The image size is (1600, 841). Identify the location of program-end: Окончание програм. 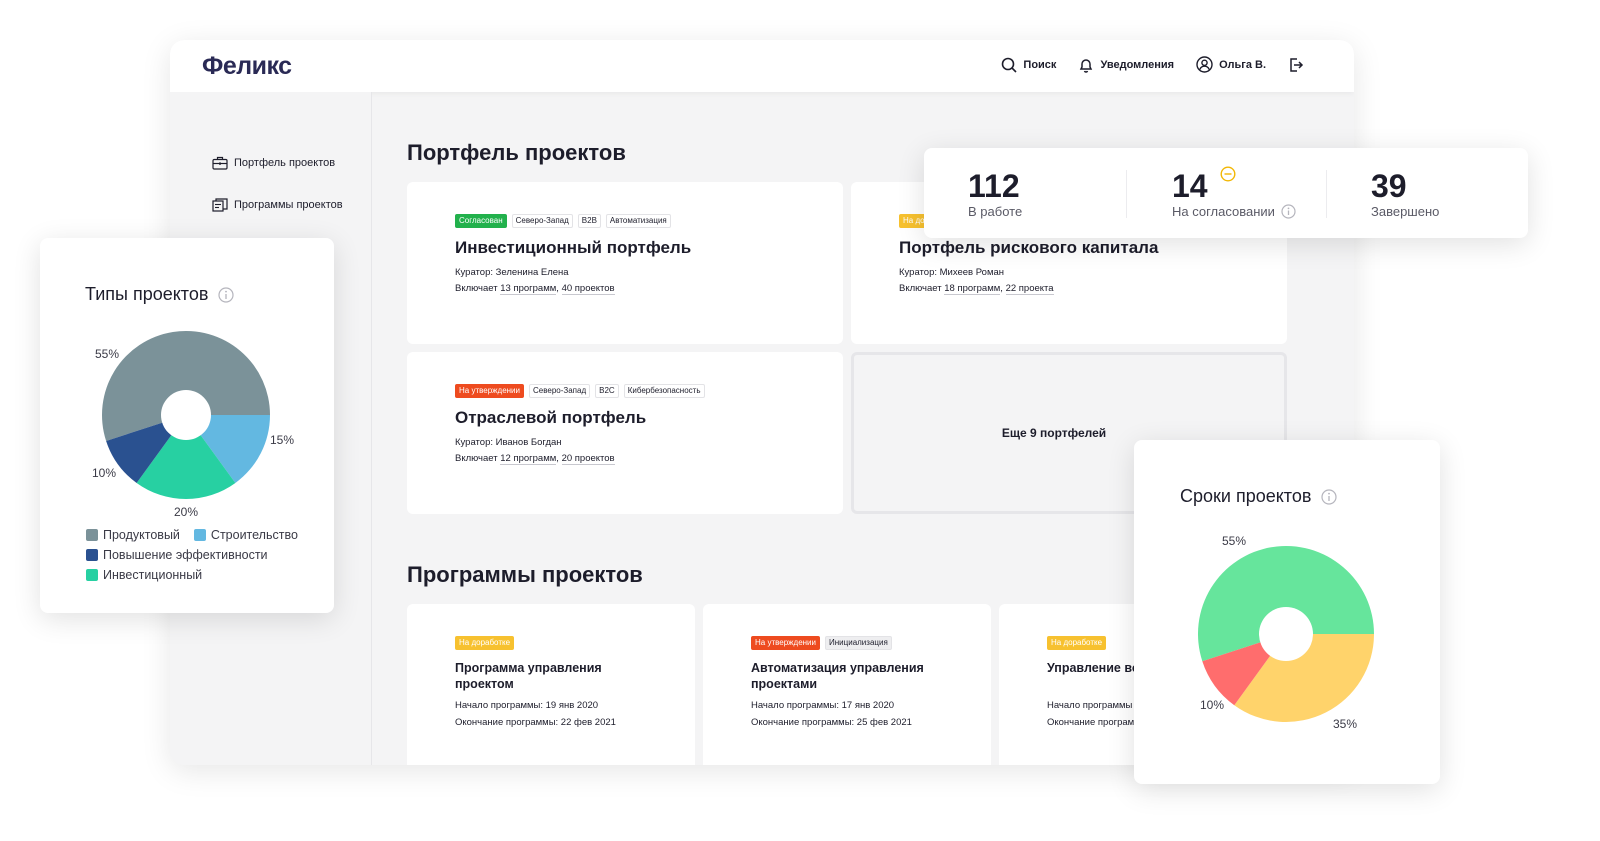
(1091, 722).